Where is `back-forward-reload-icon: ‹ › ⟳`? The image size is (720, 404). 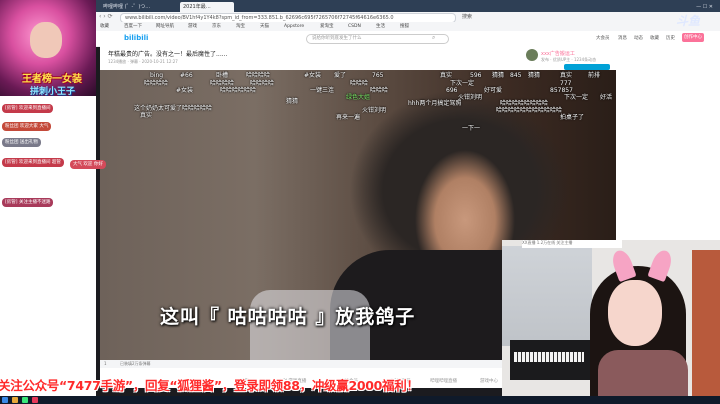 back-forward-reload-icon: ‹ › ⟳ is located at coordinates (106, 17).